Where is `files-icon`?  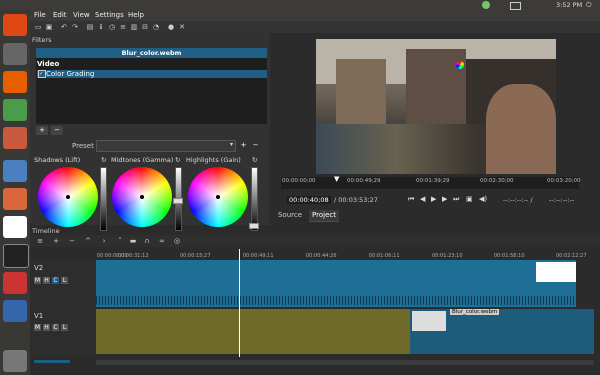 files-icon is located at coordinates (15, 54).